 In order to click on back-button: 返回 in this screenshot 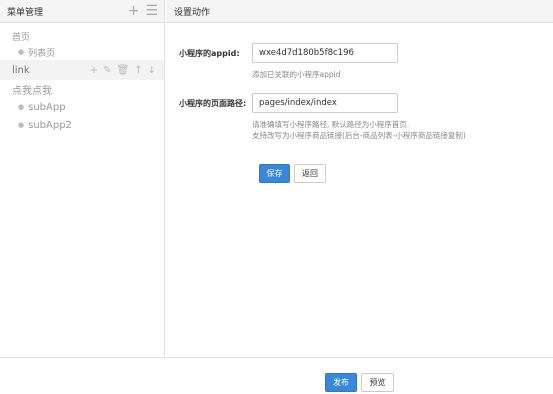, I will do `click(310, 173)`.